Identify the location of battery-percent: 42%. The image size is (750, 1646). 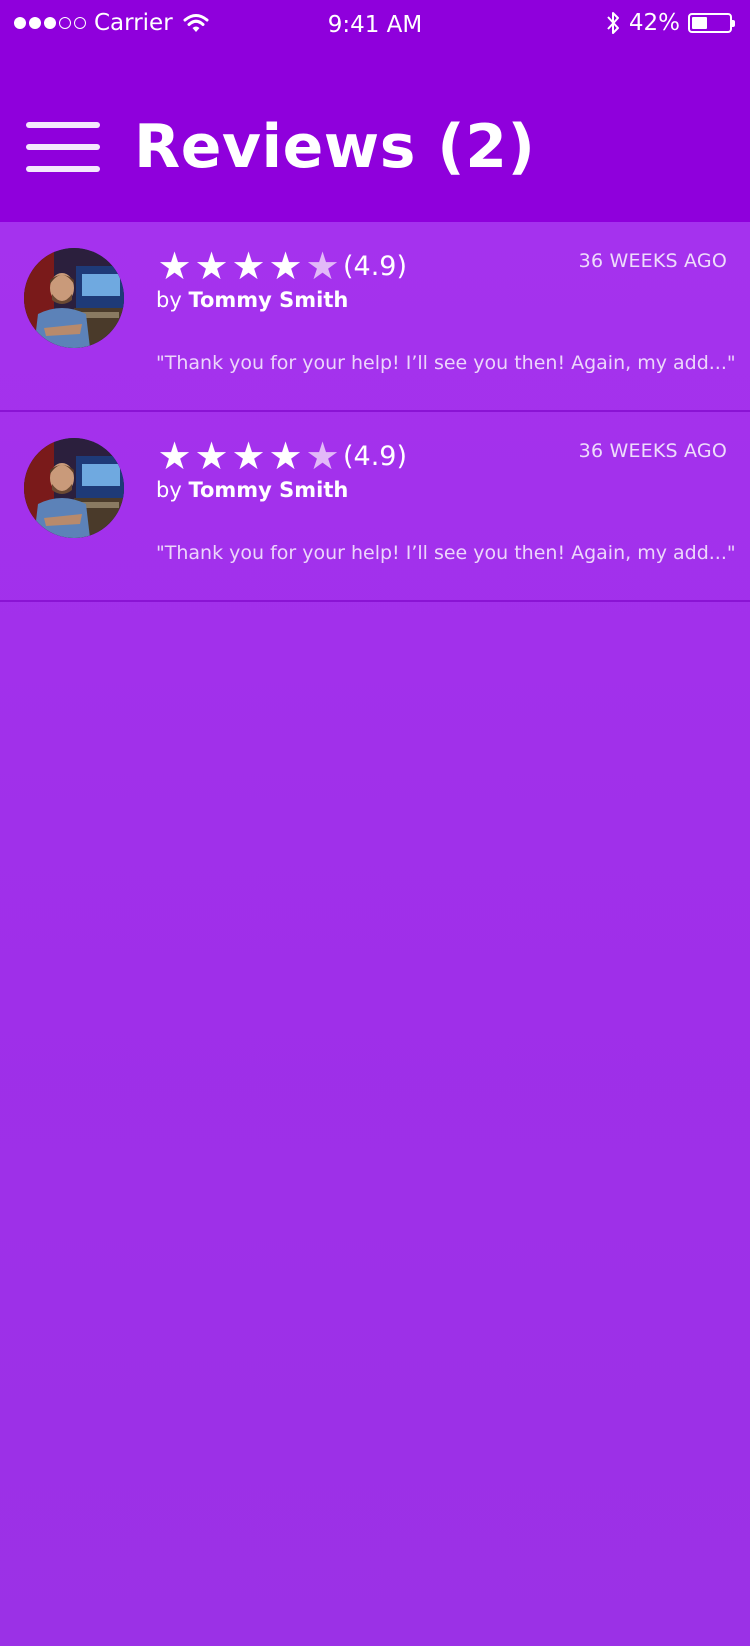
(654, 23).